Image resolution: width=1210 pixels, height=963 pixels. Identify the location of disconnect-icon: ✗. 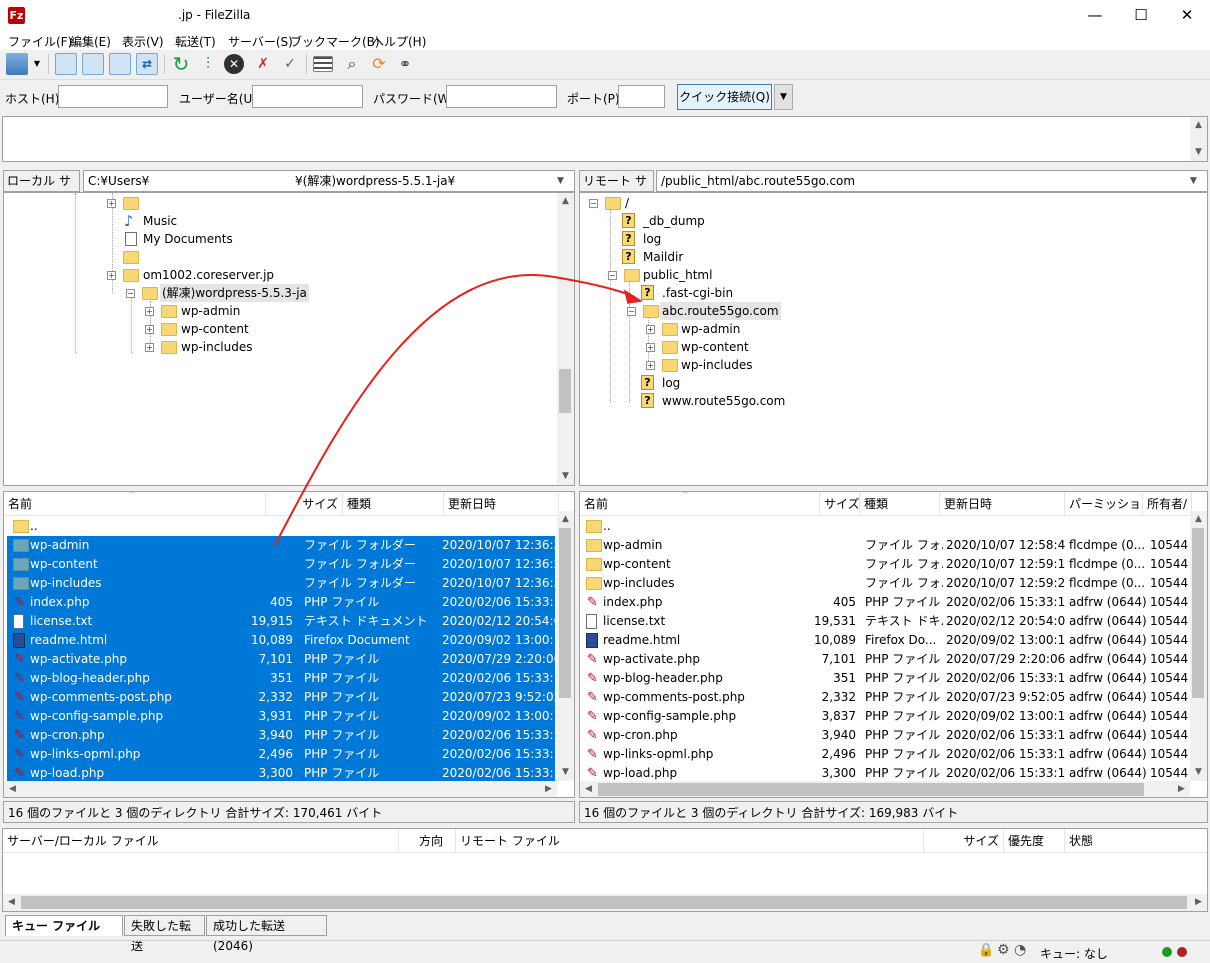
(263, 64).